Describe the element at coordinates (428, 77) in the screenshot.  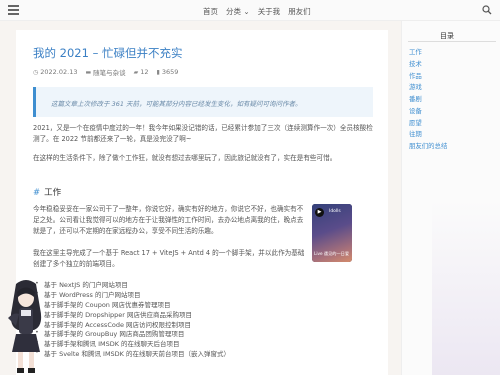
I see `toc-item-works: 作品` at that location.